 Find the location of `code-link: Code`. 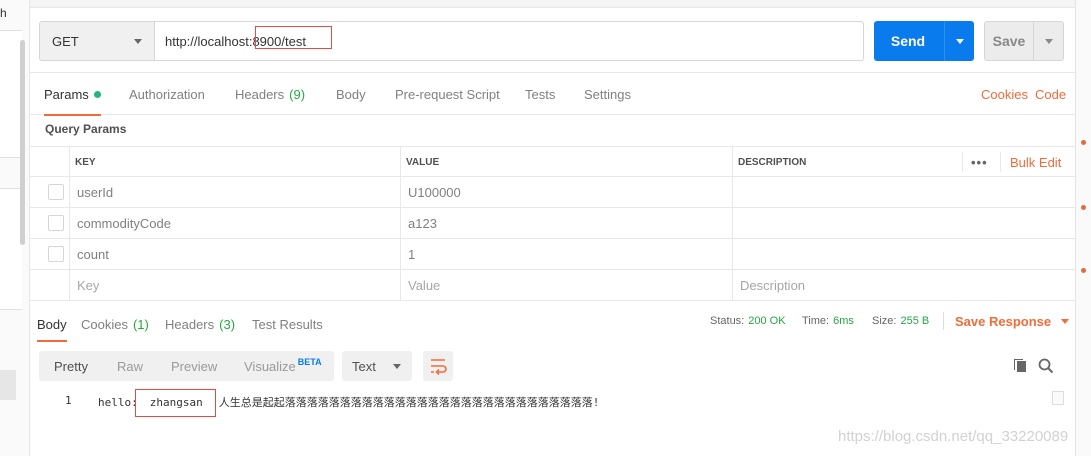

code-link: Code is located at coordinates (1050, 94).